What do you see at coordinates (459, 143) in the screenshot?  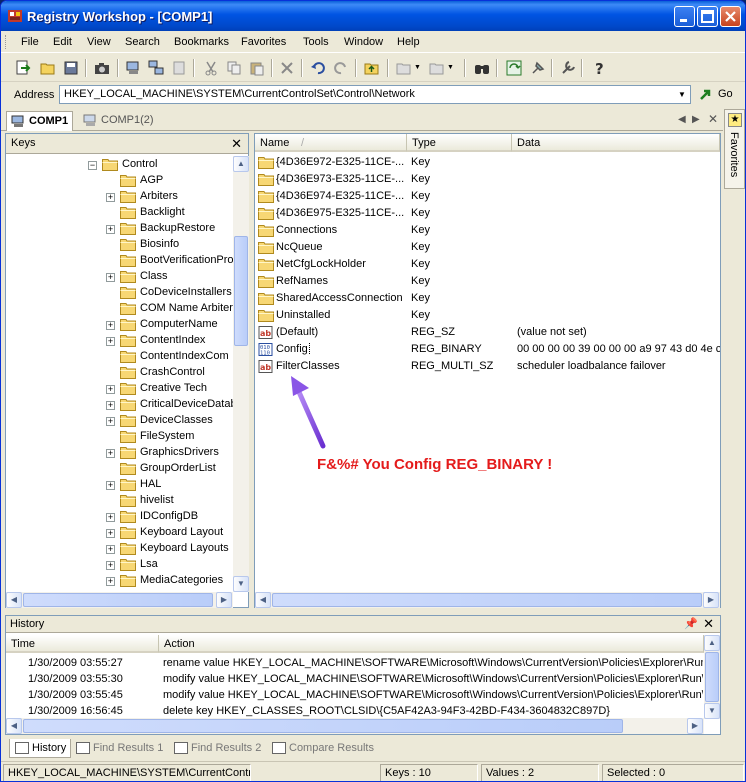 I see `column-header-type: Type` at bounding box center [459, 143].